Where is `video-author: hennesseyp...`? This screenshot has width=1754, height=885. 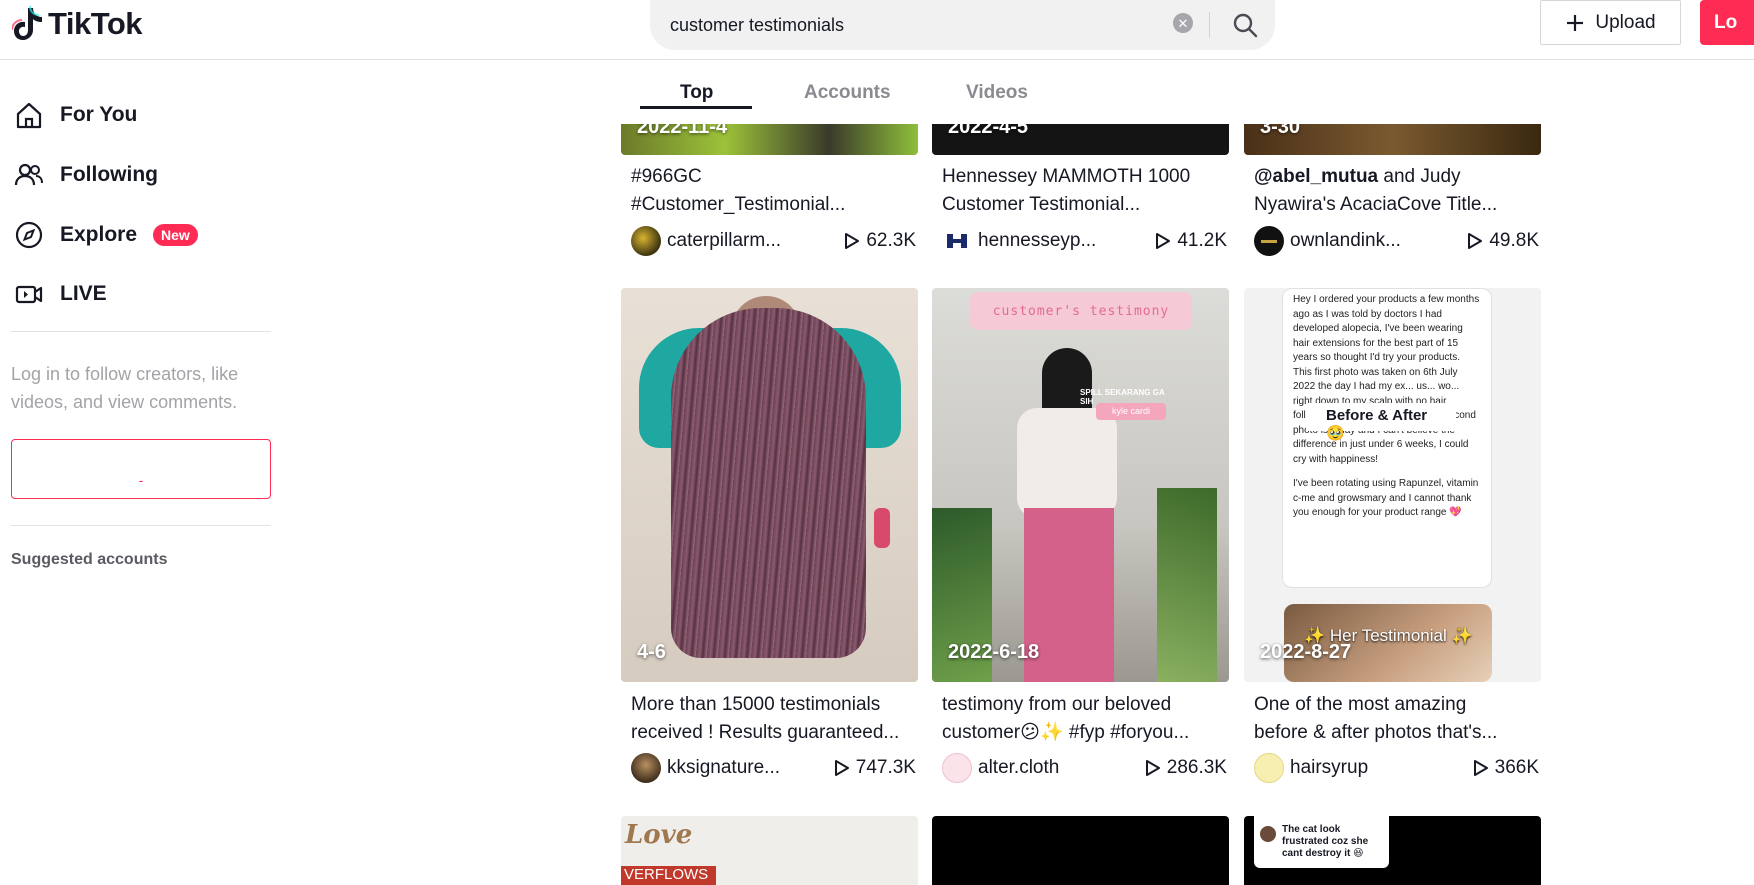 video-author: hennesseyp... is located at coordinates (1060, 241).